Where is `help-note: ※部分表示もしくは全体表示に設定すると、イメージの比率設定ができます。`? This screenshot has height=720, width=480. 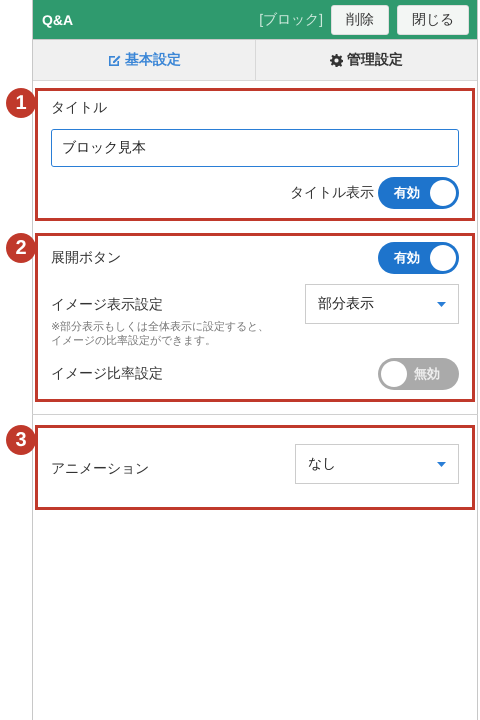 help-note: ※部分表示もしくは全体表示に設定すると、イメージの比率設定ができます。 is located at coordinates (160, 334).